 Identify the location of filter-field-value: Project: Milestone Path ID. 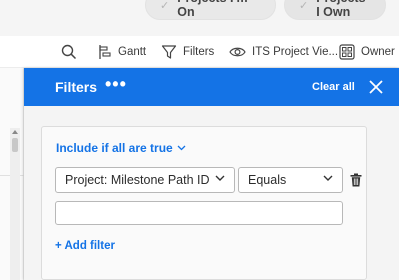
(137, 180).